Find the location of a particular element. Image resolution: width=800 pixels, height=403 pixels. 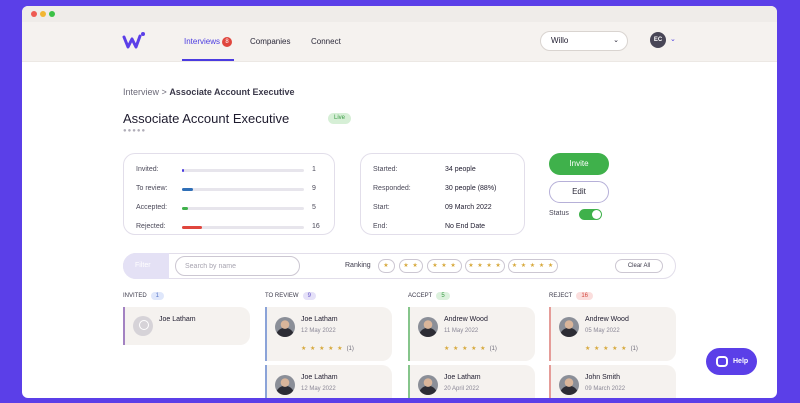

candidate-date: 11 May 2022 is located at coordinates (461, 331).